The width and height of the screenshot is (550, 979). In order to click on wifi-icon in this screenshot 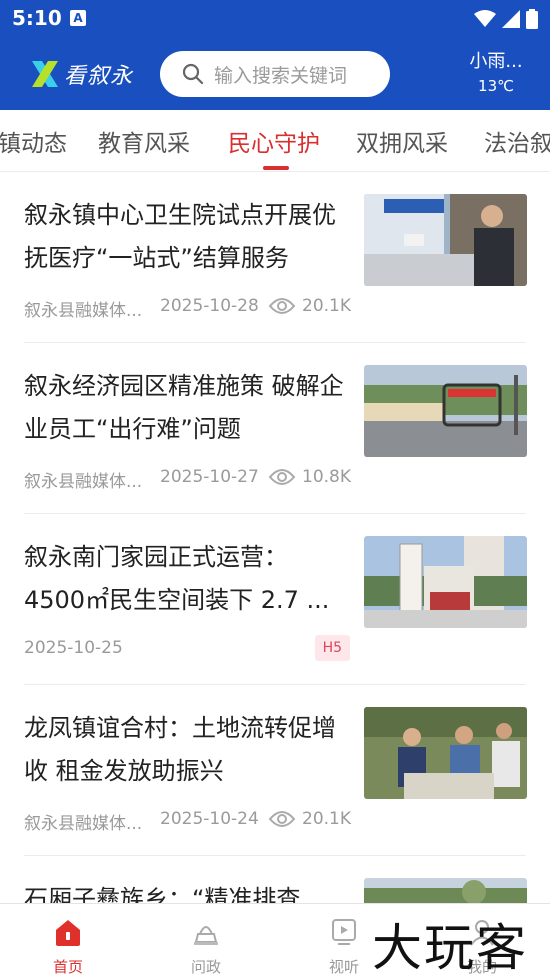, I will do `click(485, 18)`.